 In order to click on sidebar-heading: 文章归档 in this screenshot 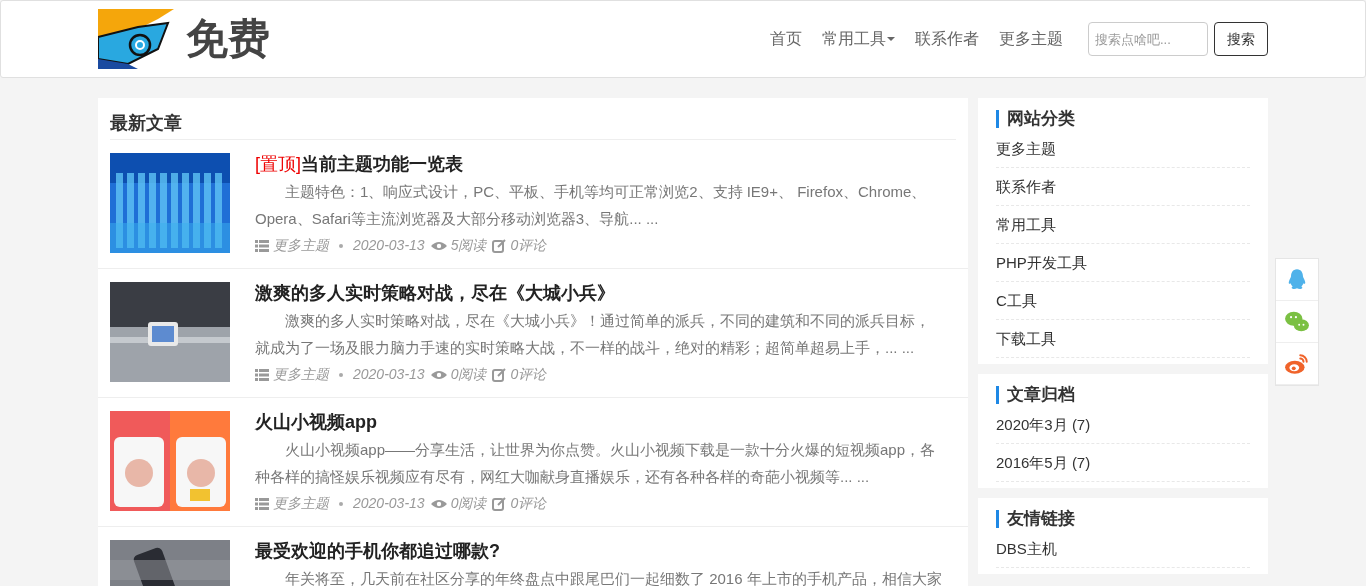, I will do `click(1123, 395)`.